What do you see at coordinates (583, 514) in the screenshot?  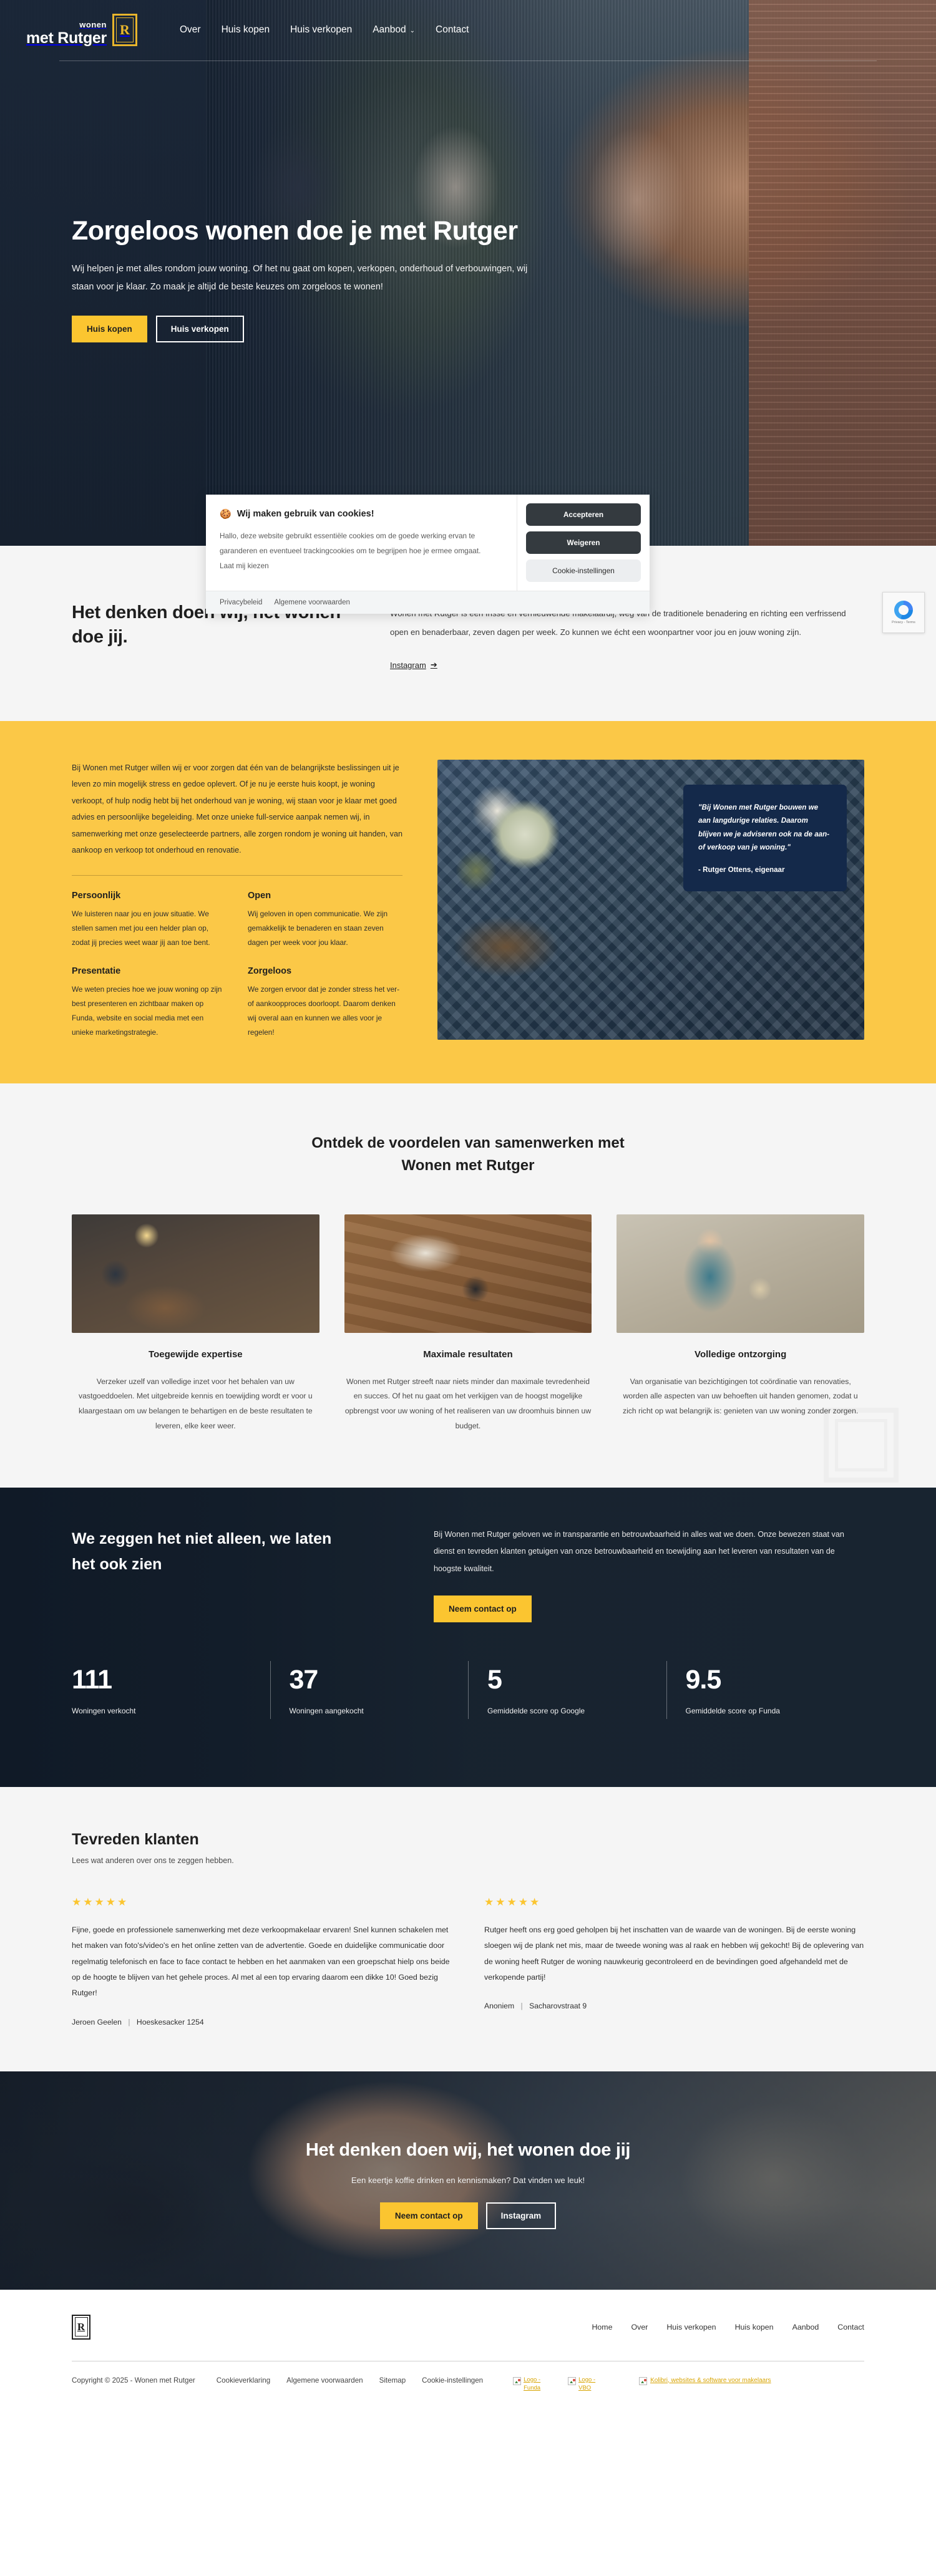 I see `cookie-accept-button: Accepteren` at bounding box center [583, 514].